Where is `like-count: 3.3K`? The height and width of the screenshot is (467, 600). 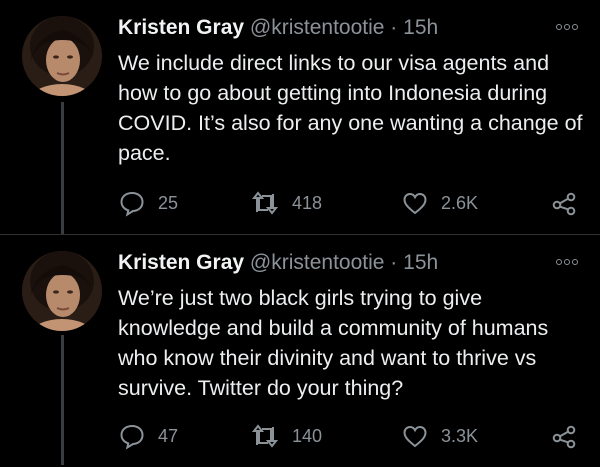
like-count: 3.3K is located at coordinates (460, 435).